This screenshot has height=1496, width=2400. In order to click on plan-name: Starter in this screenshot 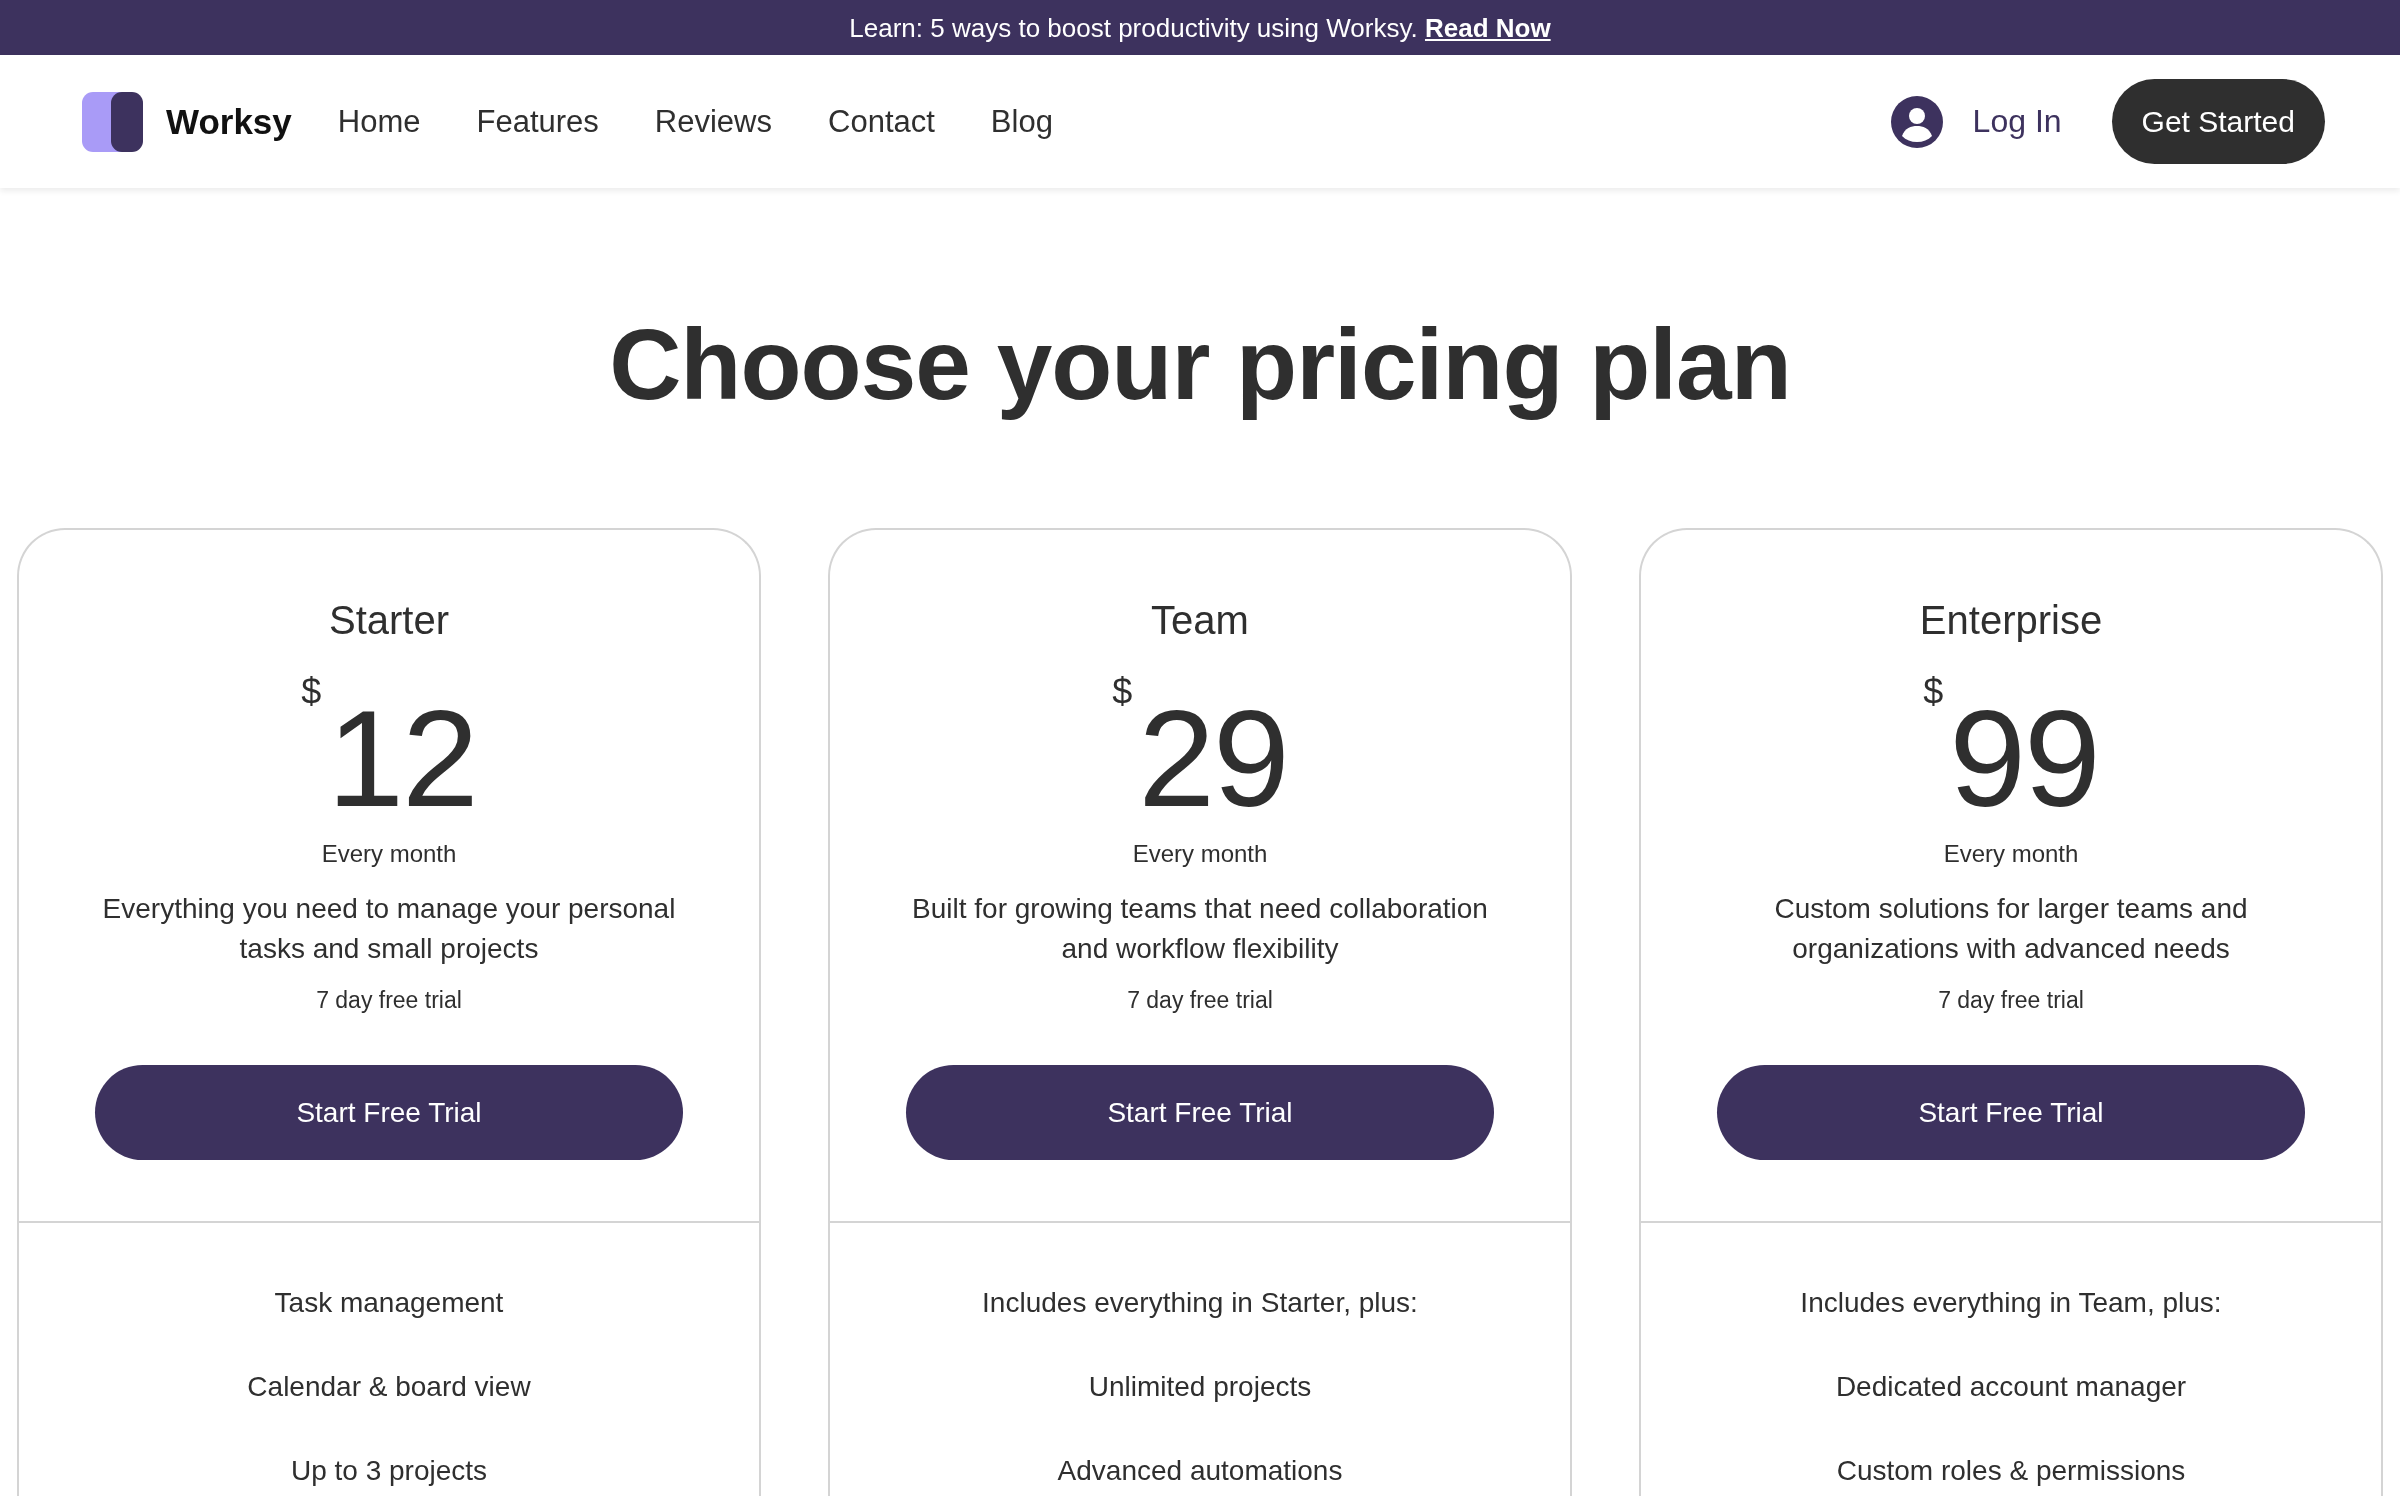, I will do `click(388, 620)`.